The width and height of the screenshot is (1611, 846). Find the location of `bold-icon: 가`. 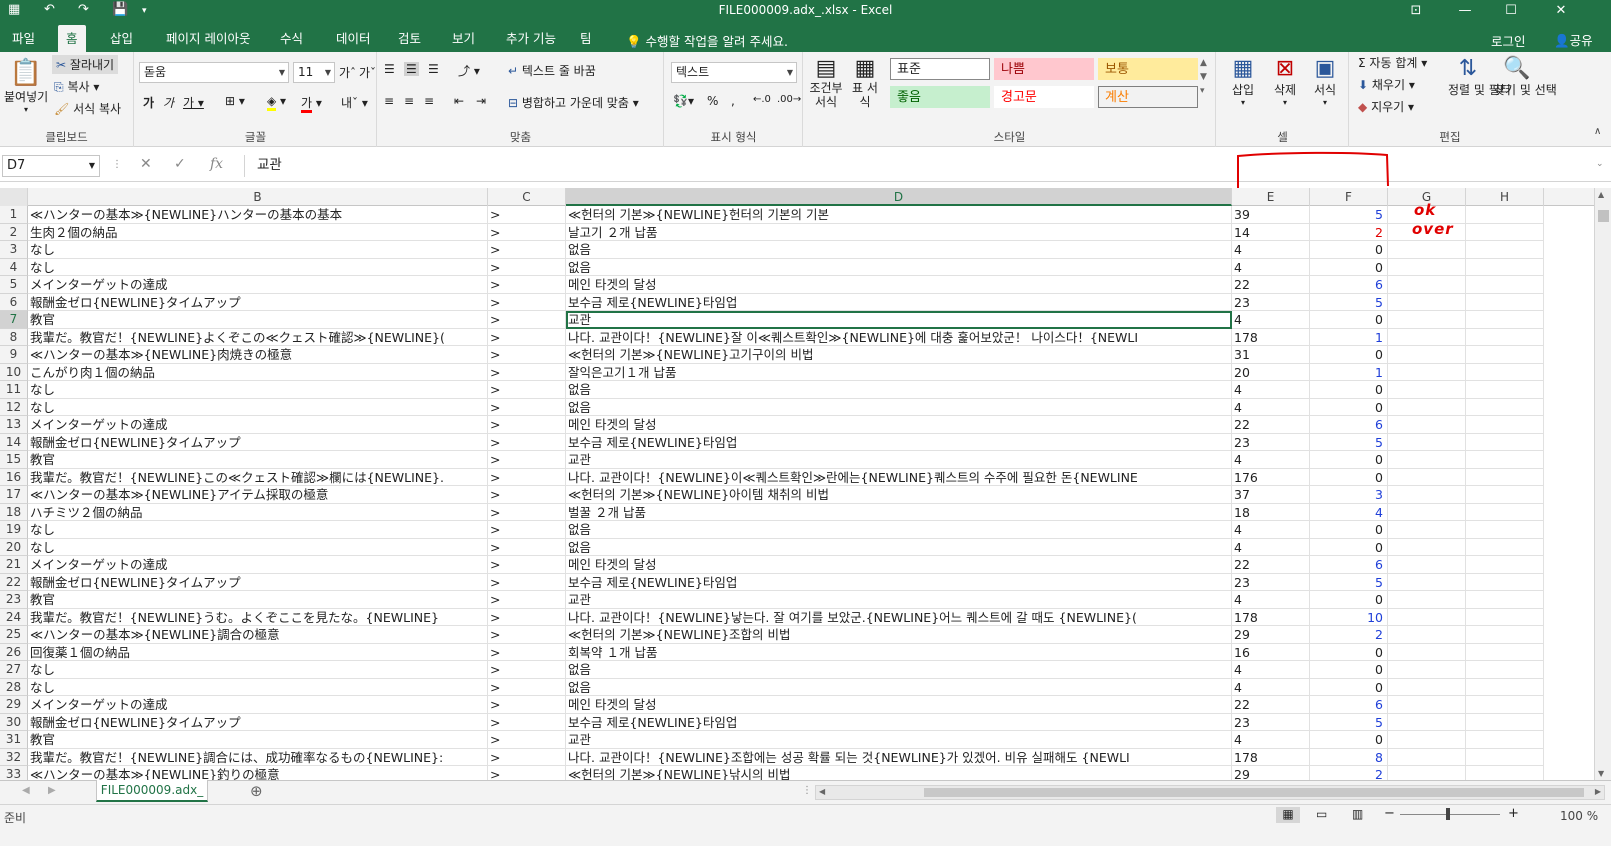

bold-icon: 가 is located at coordinates (148, 102).